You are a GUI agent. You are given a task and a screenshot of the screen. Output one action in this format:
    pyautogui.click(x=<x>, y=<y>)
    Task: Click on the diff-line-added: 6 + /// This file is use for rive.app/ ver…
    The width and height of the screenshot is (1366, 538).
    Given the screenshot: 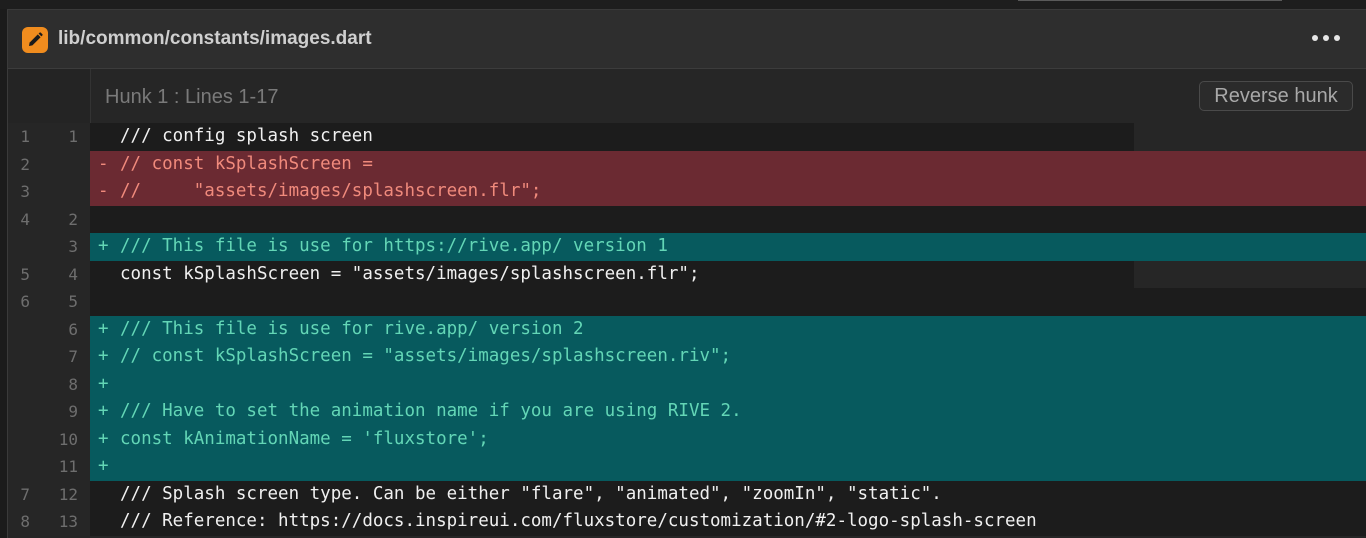 What is the action you would take?
    pyautogui.click(x=687, y=329)
    